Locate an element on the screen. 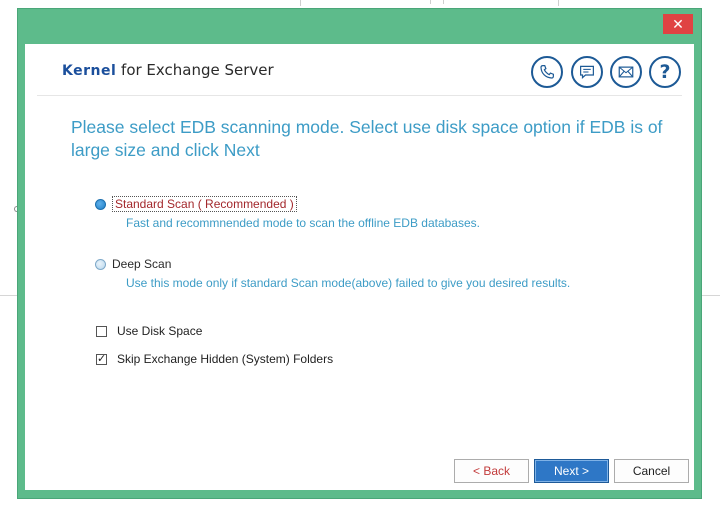  use-disk-space-label: Use Disk Space is located at coordinates (160, 331).